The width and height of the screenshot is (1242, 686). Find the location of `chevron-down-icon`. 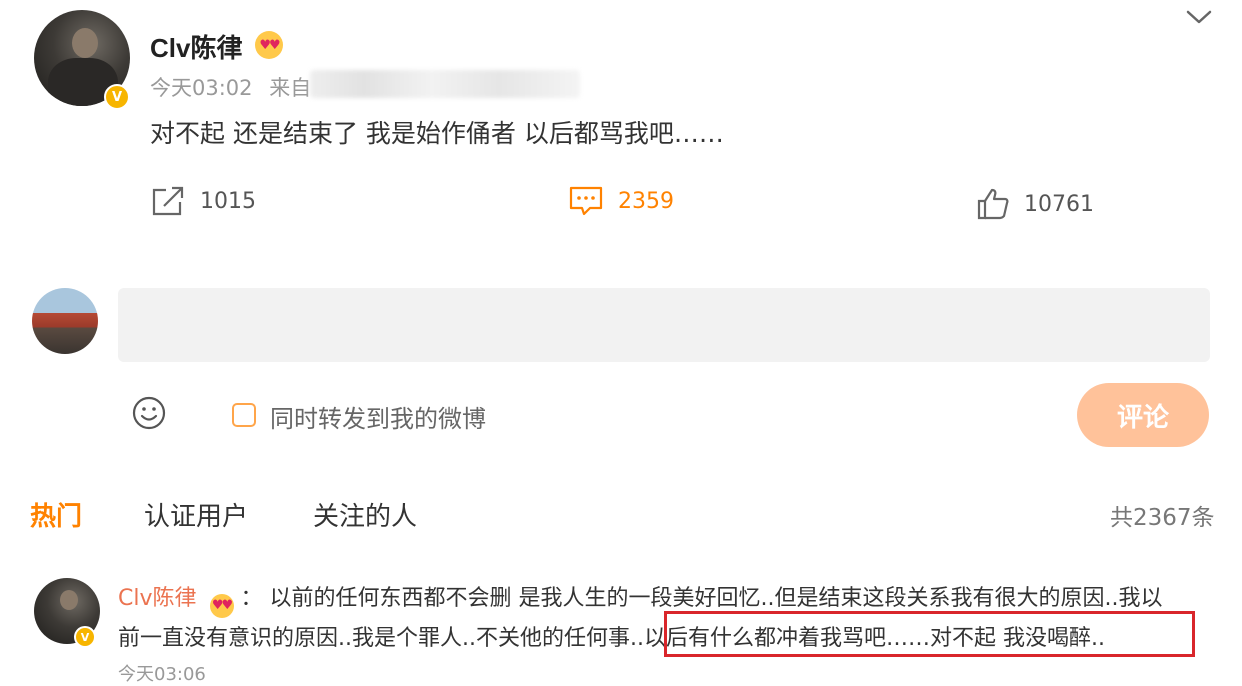

chevron-down-icon is located at coordinates (1199, 17).